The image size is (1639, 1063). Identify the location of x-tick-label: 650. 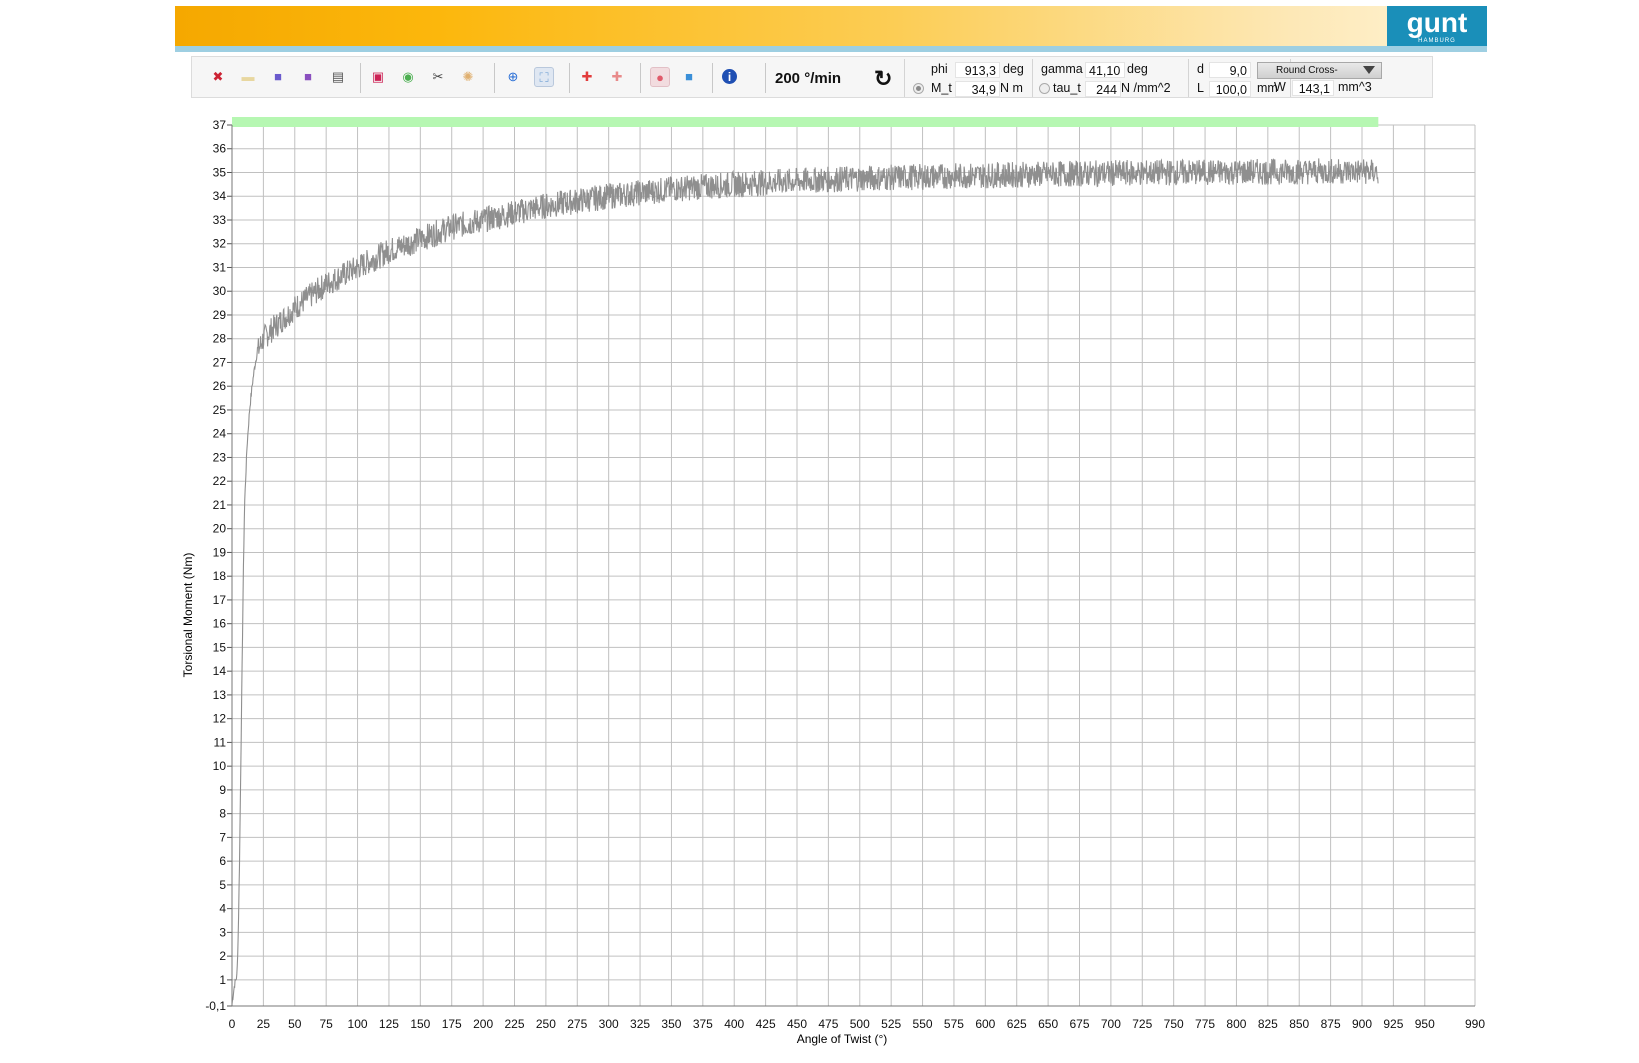
(1048, 1024).